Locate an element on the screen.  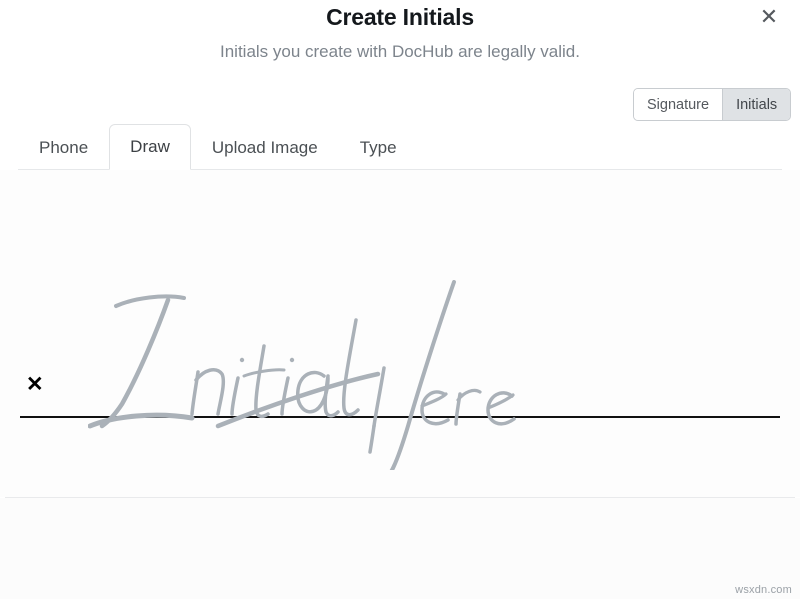
watermark: wsxdn.com is located at coordinates (763, 590).